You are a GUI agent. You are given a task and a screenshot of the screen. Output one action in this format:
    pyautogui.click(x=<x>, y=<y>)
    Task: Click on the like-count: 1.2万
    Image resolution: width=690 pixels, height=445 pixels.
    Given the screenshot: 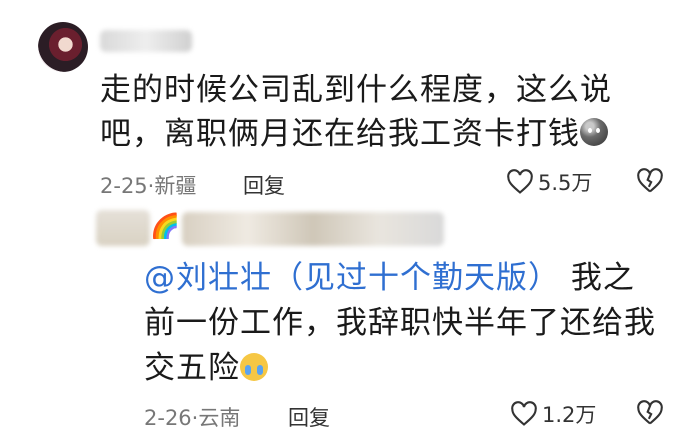 What is the action you would take?
    pyautogui.click(x=569, y=415)
    